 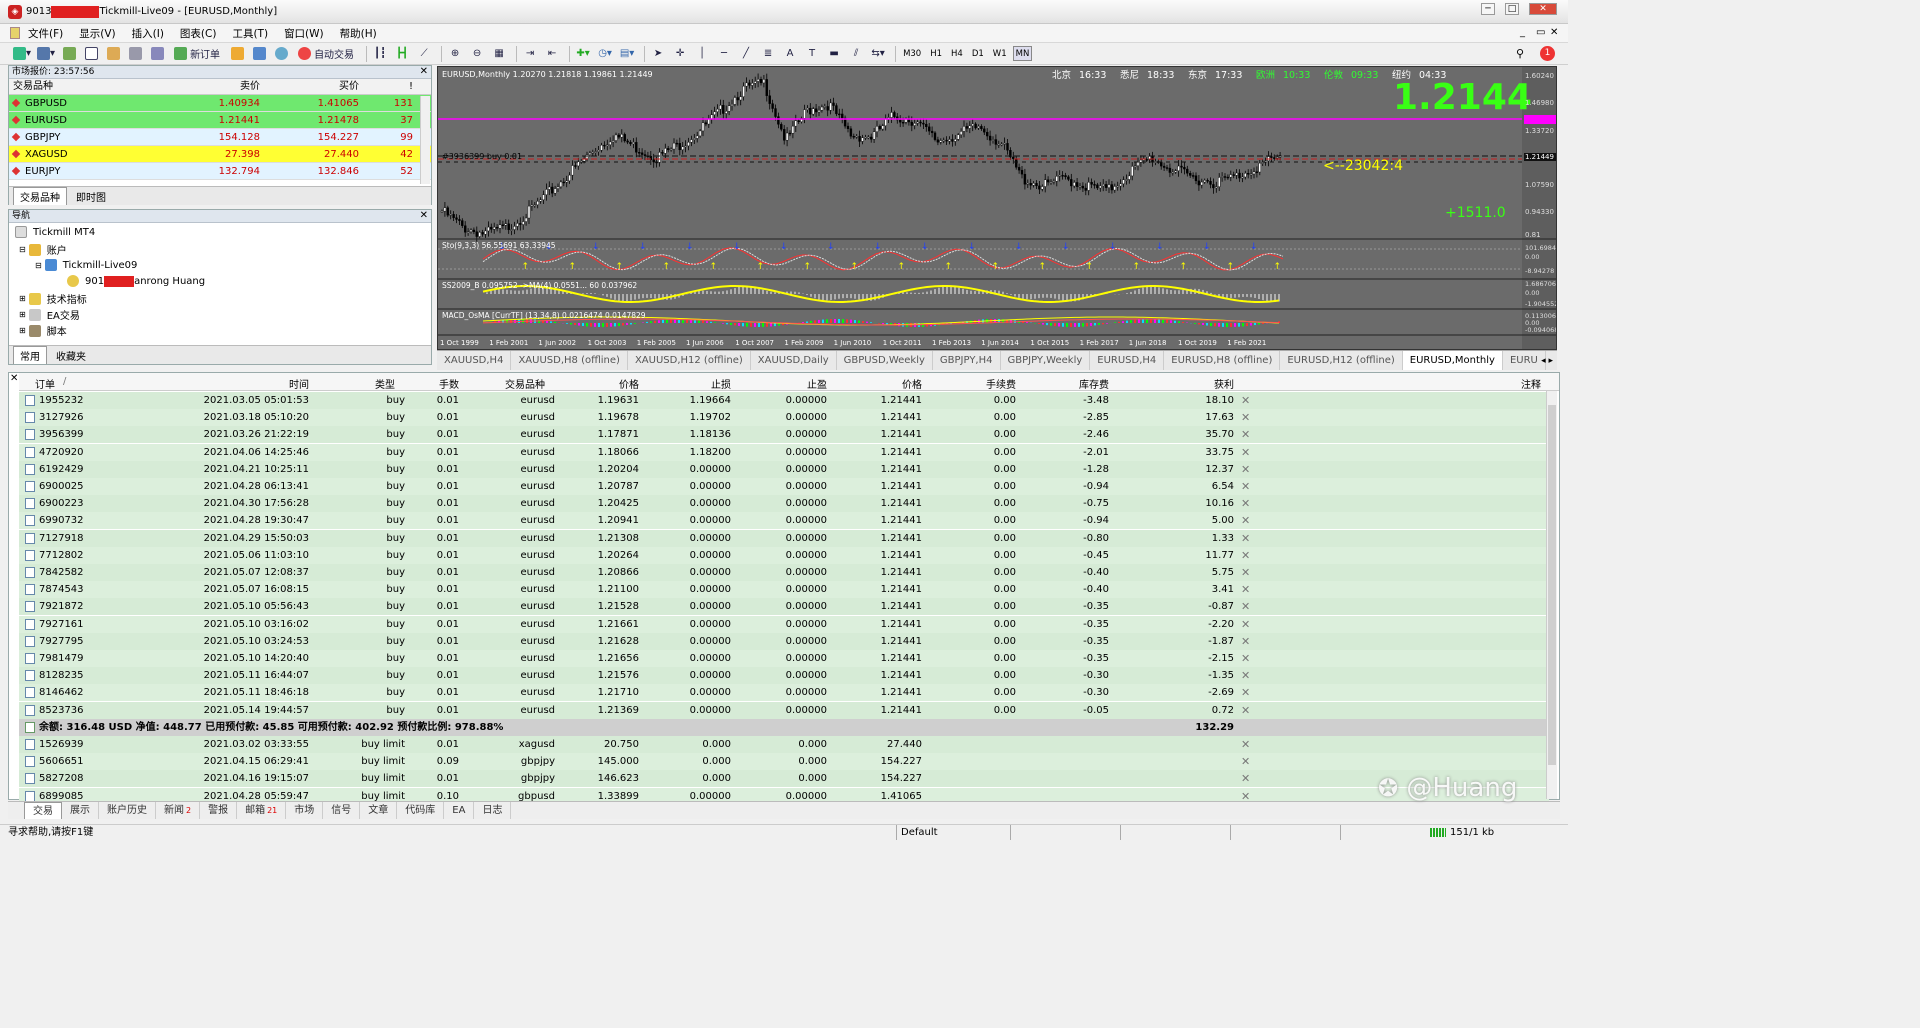 I want to click on nav-server: ⊟ Tickmill-Live09, so click(x=86, y=265).